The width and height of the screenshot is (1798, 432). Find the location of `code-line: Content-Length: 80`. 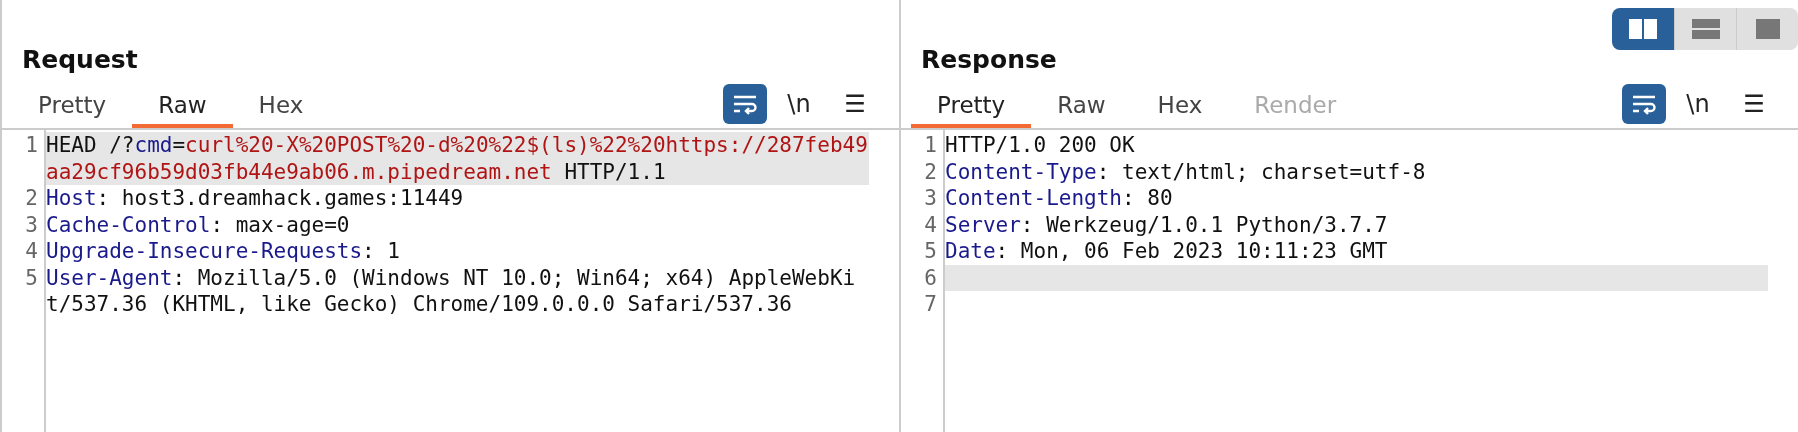

code-line: Content-Length: 80 is located at coordinates (1059, 198).